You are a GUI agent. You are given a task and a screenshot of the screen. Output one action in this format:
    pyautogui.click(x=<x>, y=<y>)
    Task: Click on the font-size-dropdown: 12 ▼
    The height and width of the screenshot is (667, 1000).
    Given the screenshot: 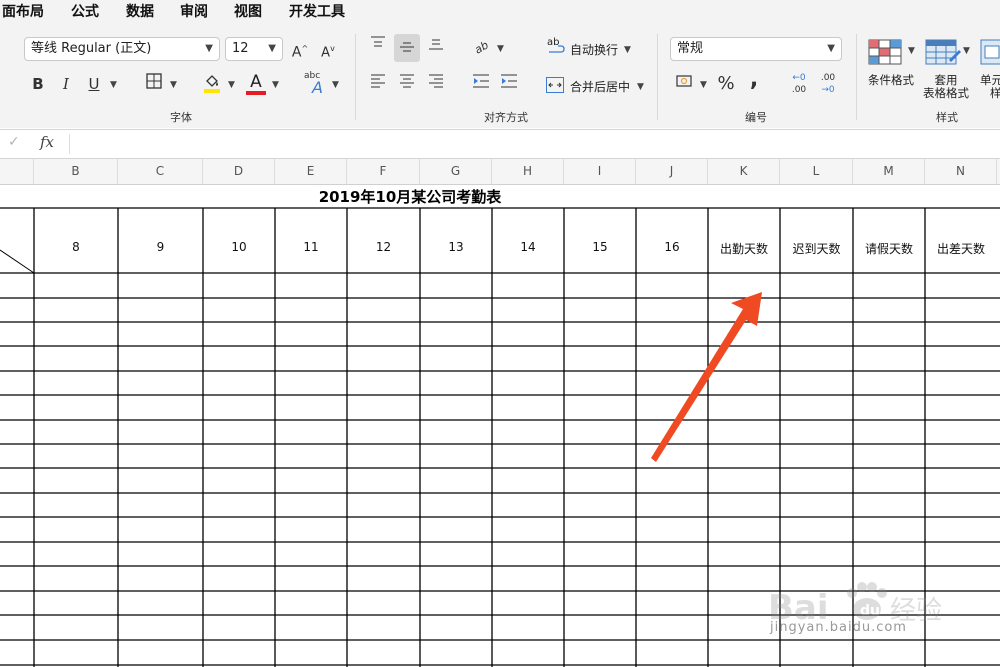 What is the action you would take?
    pyautogui.click(x=254, y=49)
    